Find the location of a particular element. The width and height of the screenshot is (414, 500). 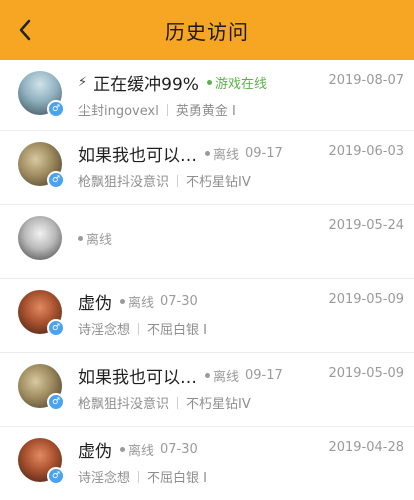

chevron-left-icon is located at coordinates (25, 30).